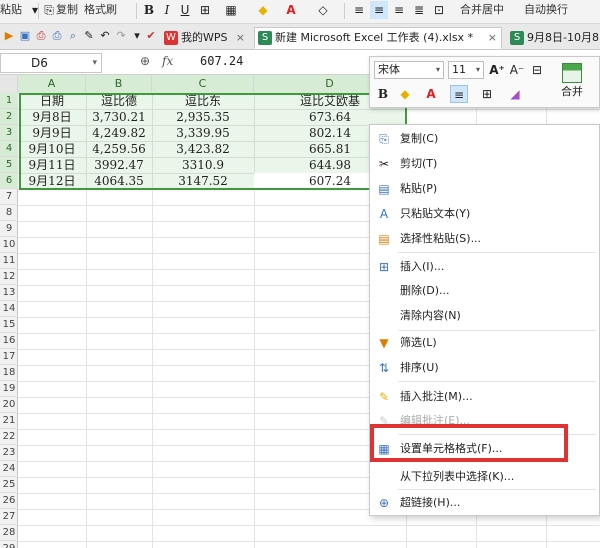 The height and width of the screenshot is (548, 600). What do you see at coordinates (9, 405) in the screenshot?
I see `row-header: 20` at bounding box center [9, 405].